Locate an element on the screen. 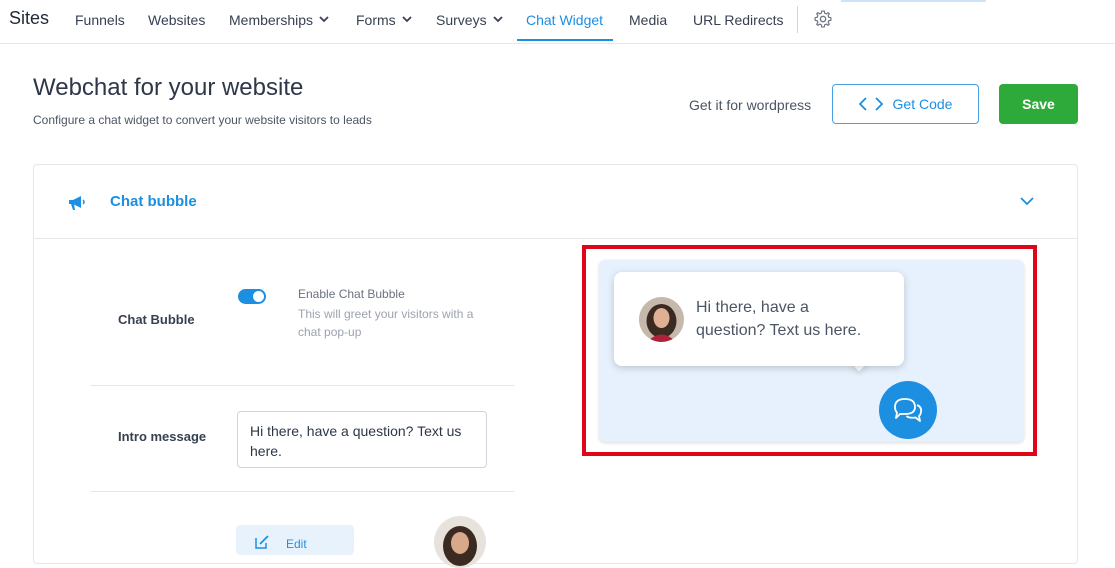 The height and width of the screenshot is (568, 1115). active-tab-underline is located at coordinates (565, 40).